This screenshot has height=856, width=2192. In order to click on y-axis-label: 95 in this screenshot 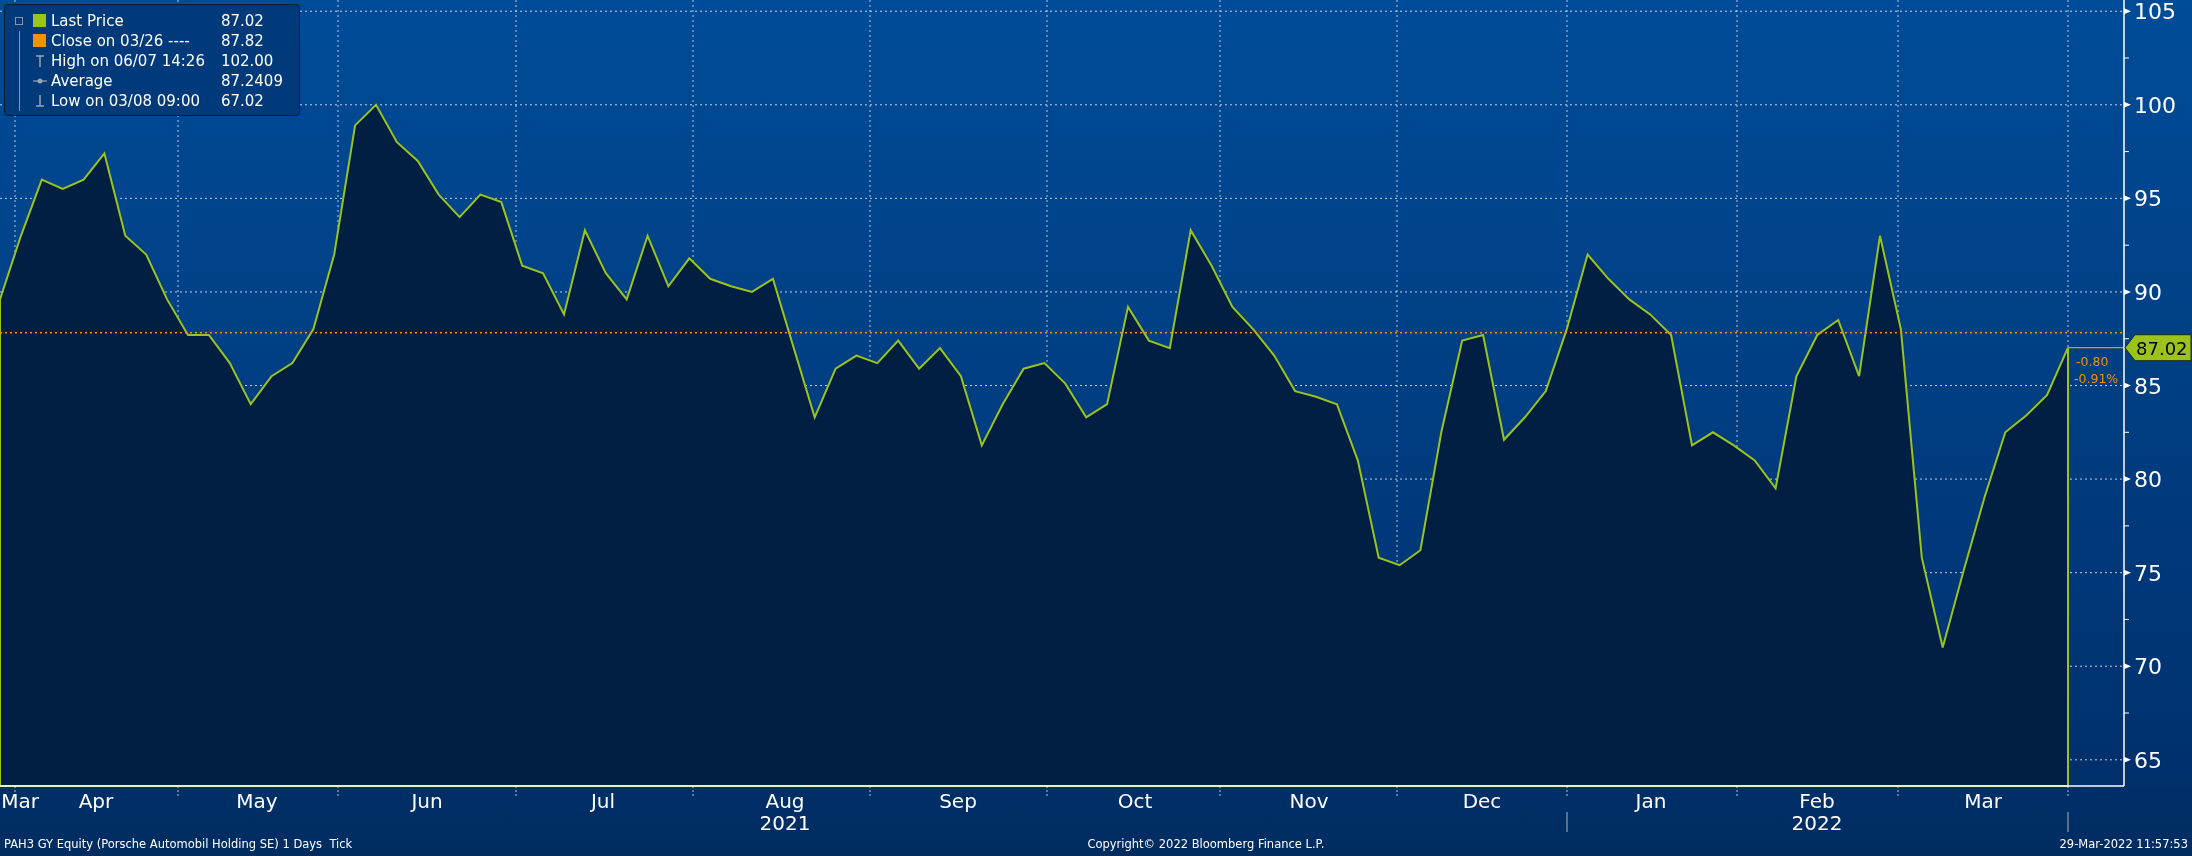, I will do `click(2148, 199)`.